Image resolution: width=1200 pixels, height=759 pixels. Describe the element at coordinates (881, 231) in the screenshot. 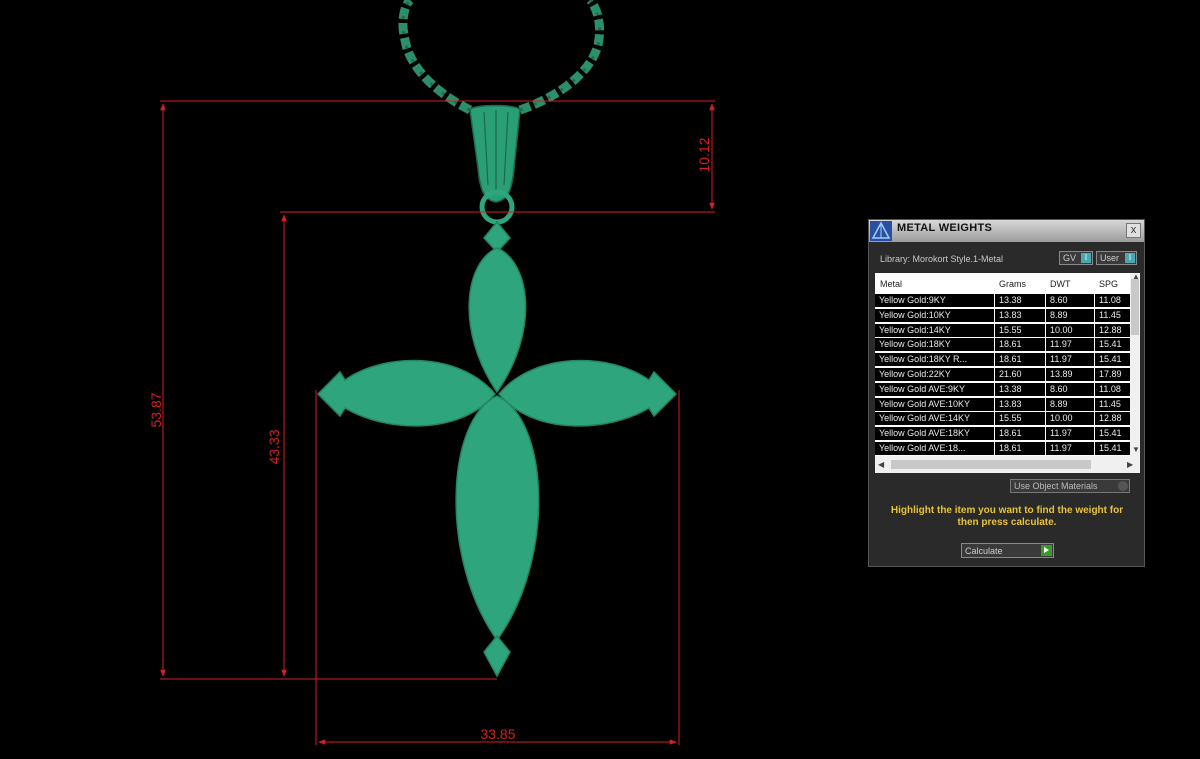

I see `app-logo-icon` at that location.